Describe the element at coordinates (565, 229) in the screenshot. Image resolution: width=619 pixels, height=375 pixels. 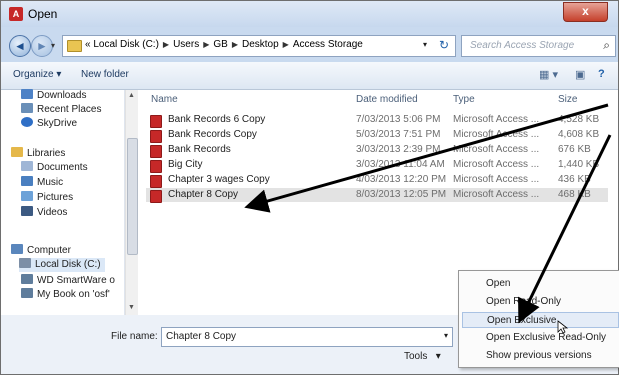
I see `annotation-arrow` at that location.